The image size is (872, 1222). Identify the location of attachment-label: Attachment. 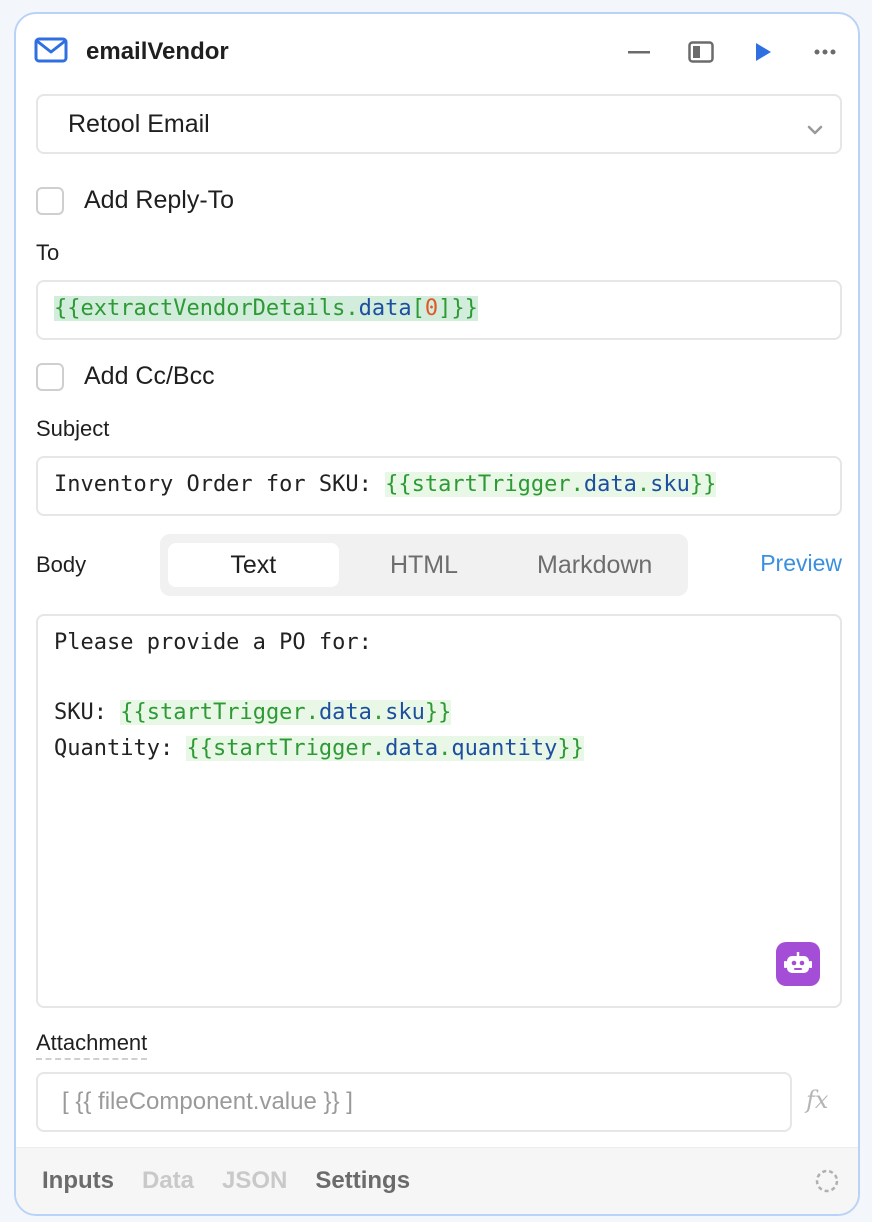
(92, 1045).